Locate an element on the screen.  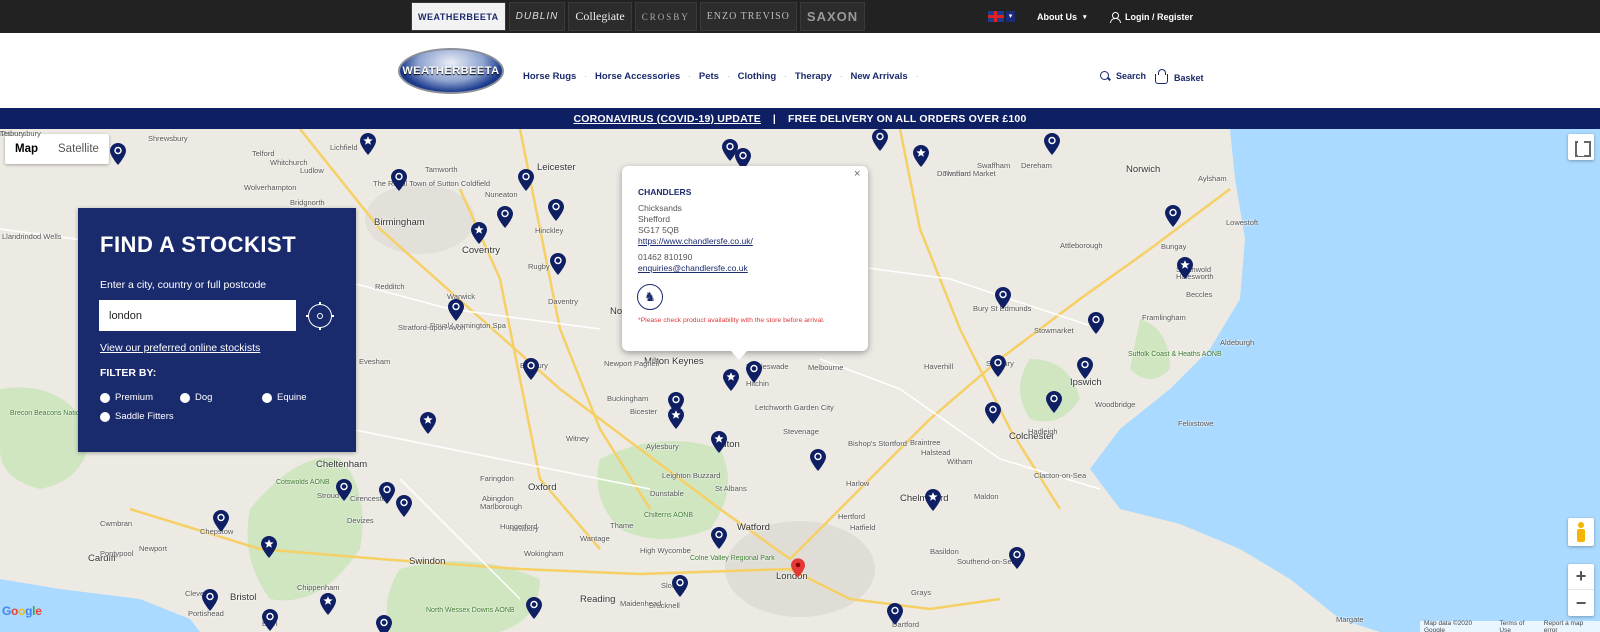
nav-therapy: Therapy is located at coordinates (813, 76).